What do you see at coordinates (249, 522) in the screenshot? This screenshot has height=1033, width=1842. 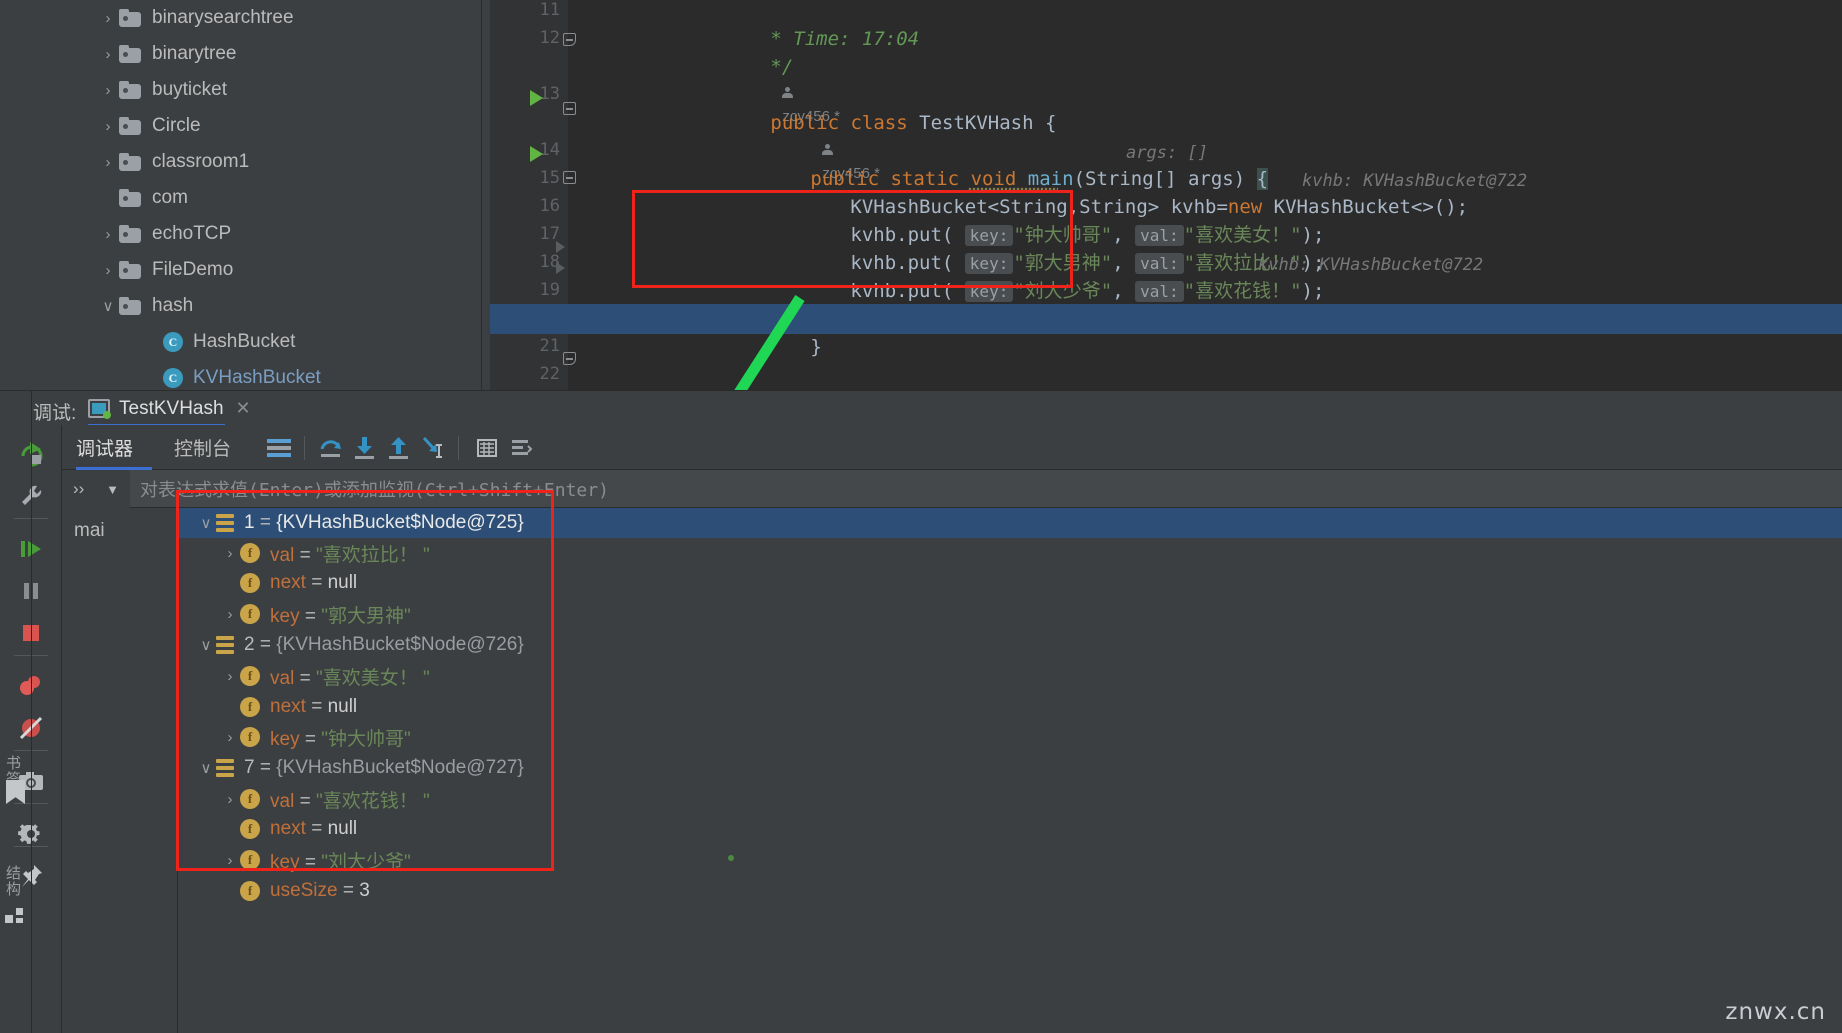 I see `variable-name: 1` at bounding box center [249, 522].